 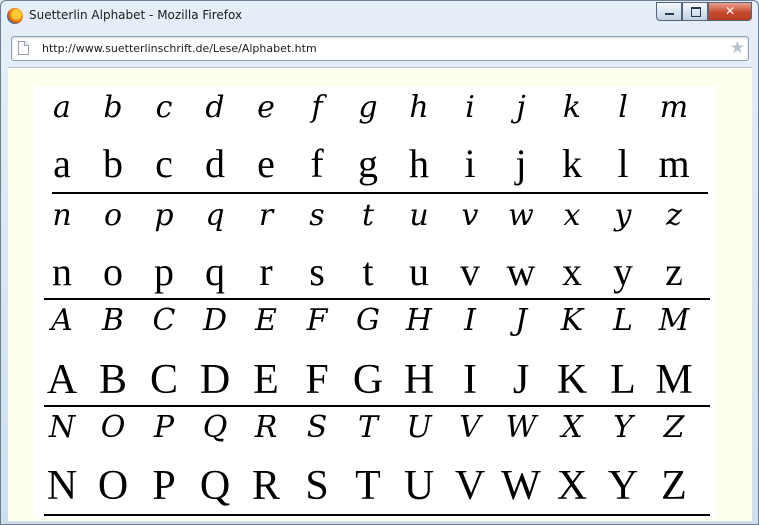 What do you see at coordinates (317, 215) in the screenshot?
I see `glyph-script-lower-s: s` at bounding box center [317, 215].